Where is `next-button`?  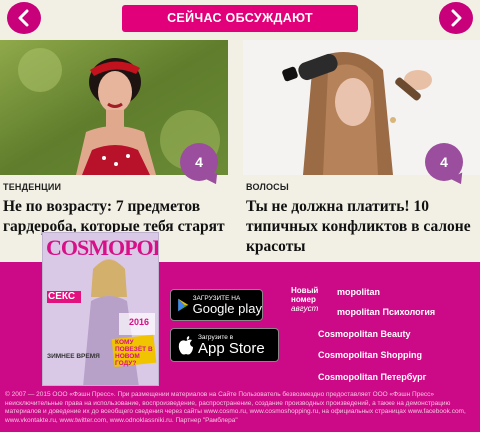 next-button is located at coordinates (456, 18).